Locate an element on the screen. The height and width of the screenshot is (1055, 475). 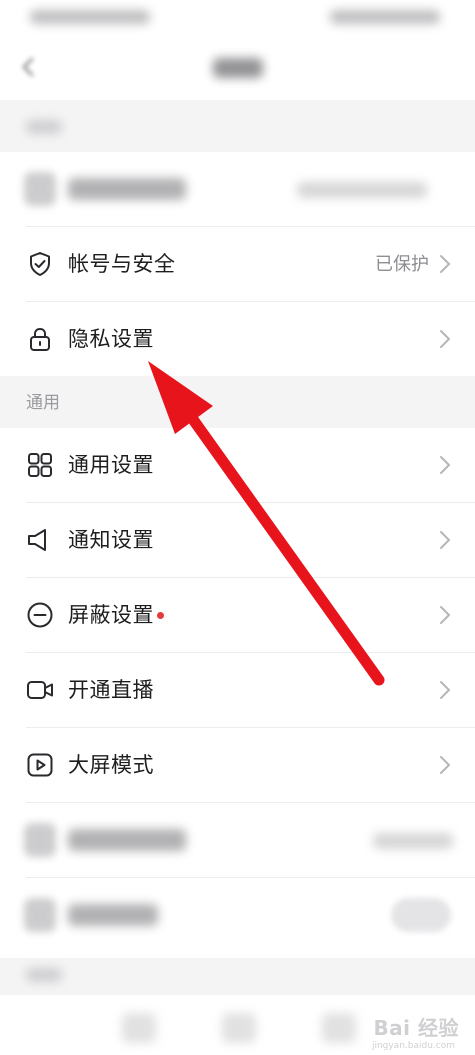
large-screen-mode-row: 大屏模式 is located at coordinates (237, 765).